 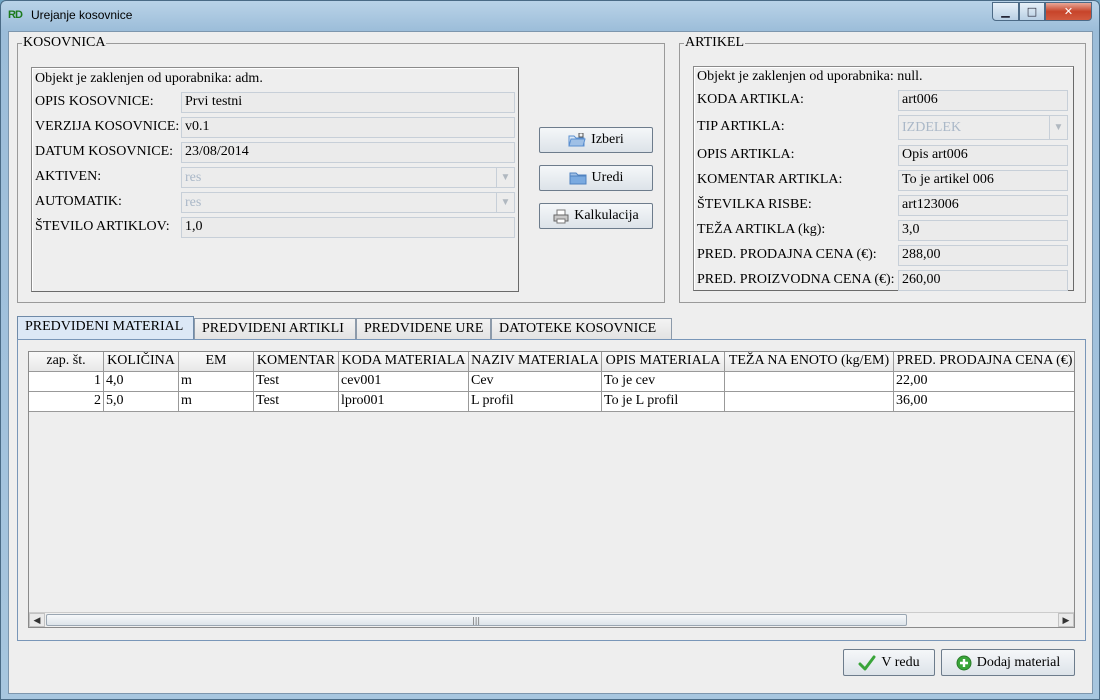 I want to click on dodaj-material-label: Dodaj material, so click(x=1018, y=662).